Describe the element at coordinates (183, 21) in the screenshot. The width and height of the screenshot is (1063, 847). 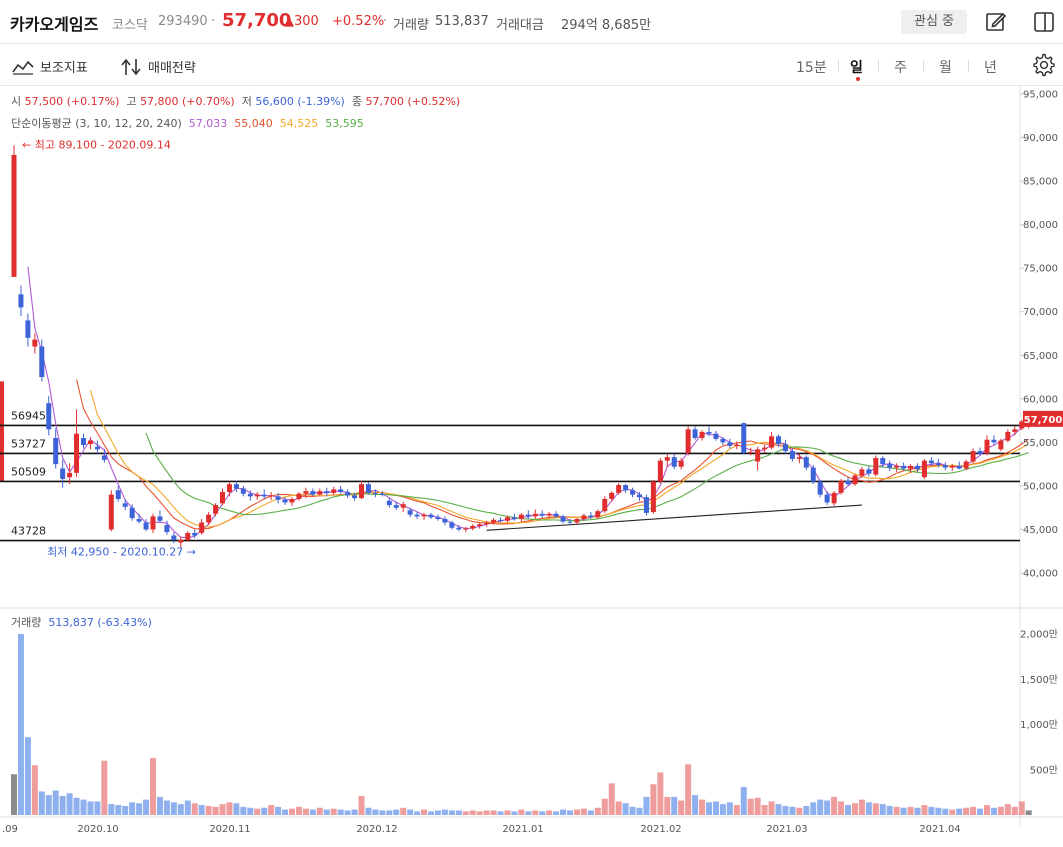
I see `stock-code: 293490` at that location.